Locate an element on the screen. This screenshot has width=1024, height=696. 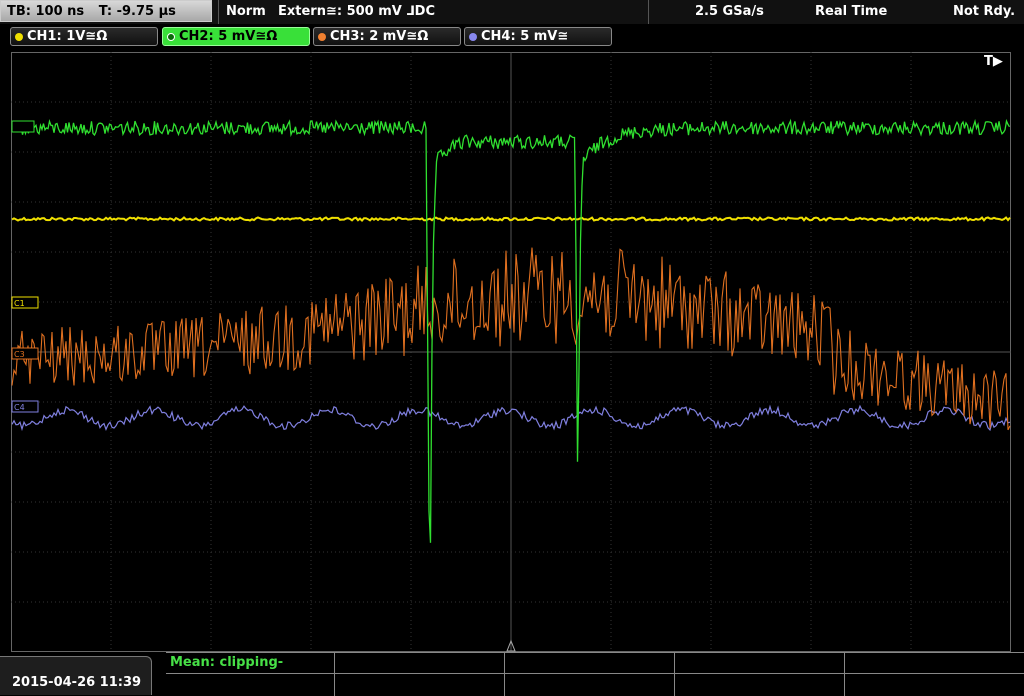
trigger-flag-icon: T▶ is located at coordinates (993, 61).